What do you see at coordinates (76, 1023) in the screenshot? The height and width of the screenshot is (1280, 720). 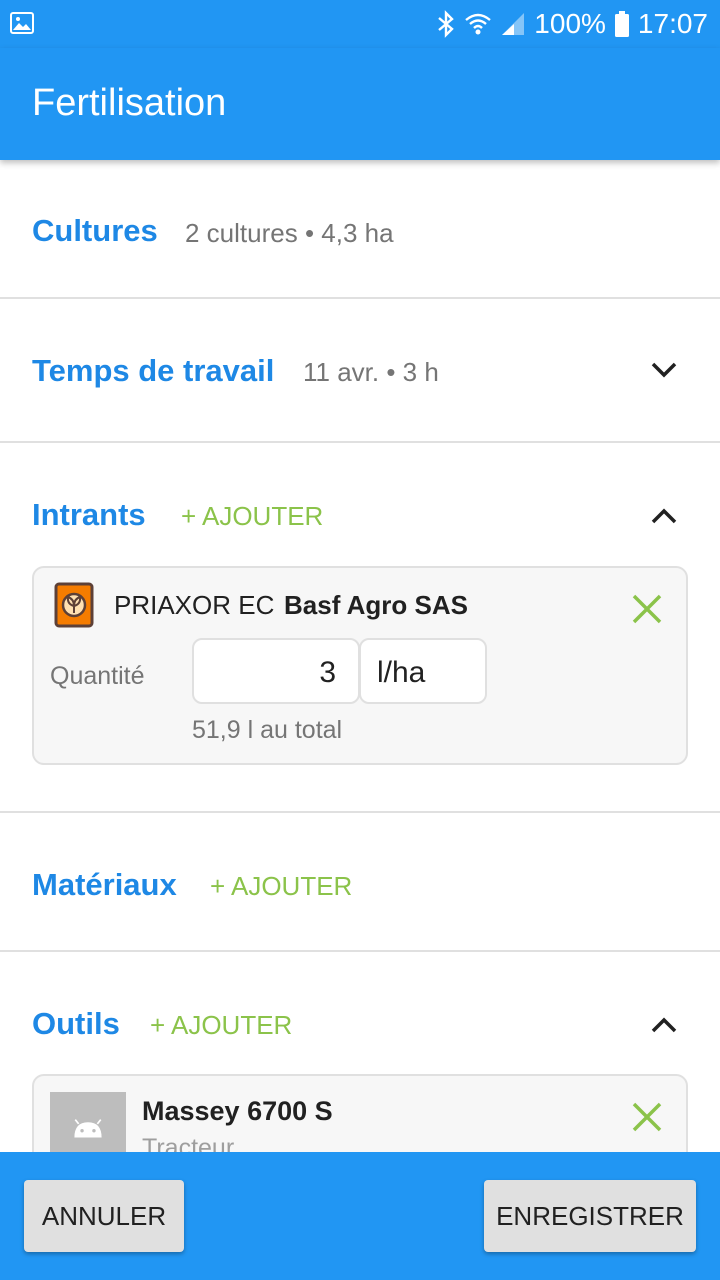 I see `outils-title: Outils` at bounding box center [76, 1023].